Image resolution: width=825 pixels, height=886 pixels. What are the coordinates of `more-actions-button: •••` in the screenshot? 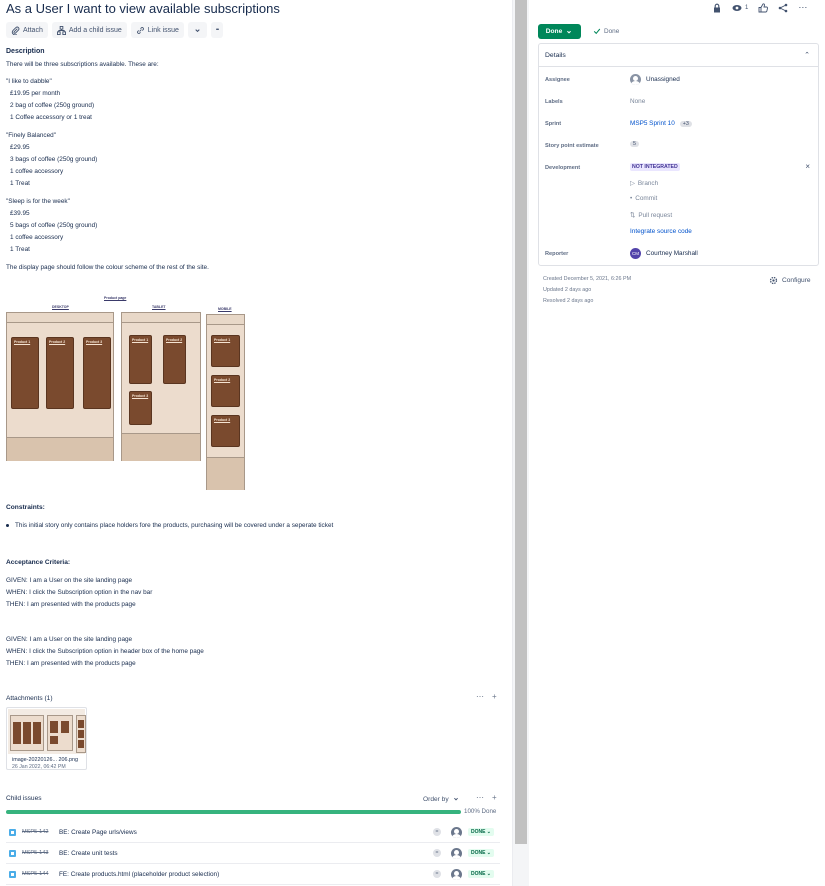 It's located at (217, 30).